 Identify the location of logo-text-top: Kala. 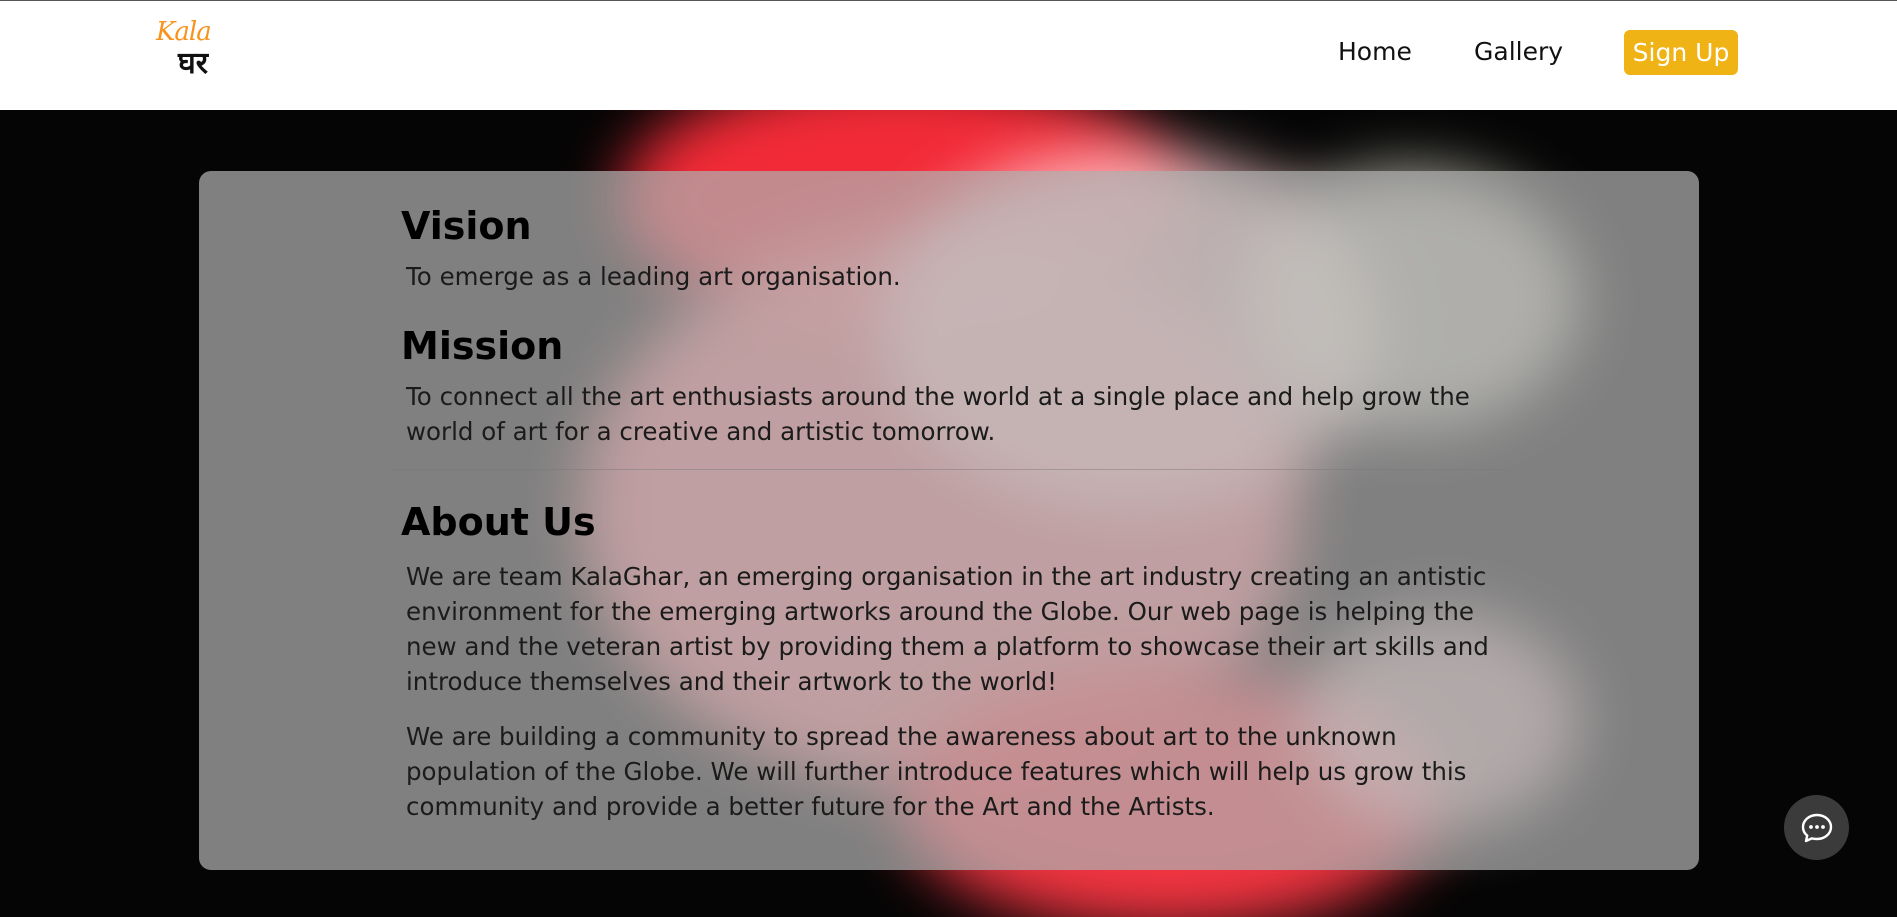
(184, 32).